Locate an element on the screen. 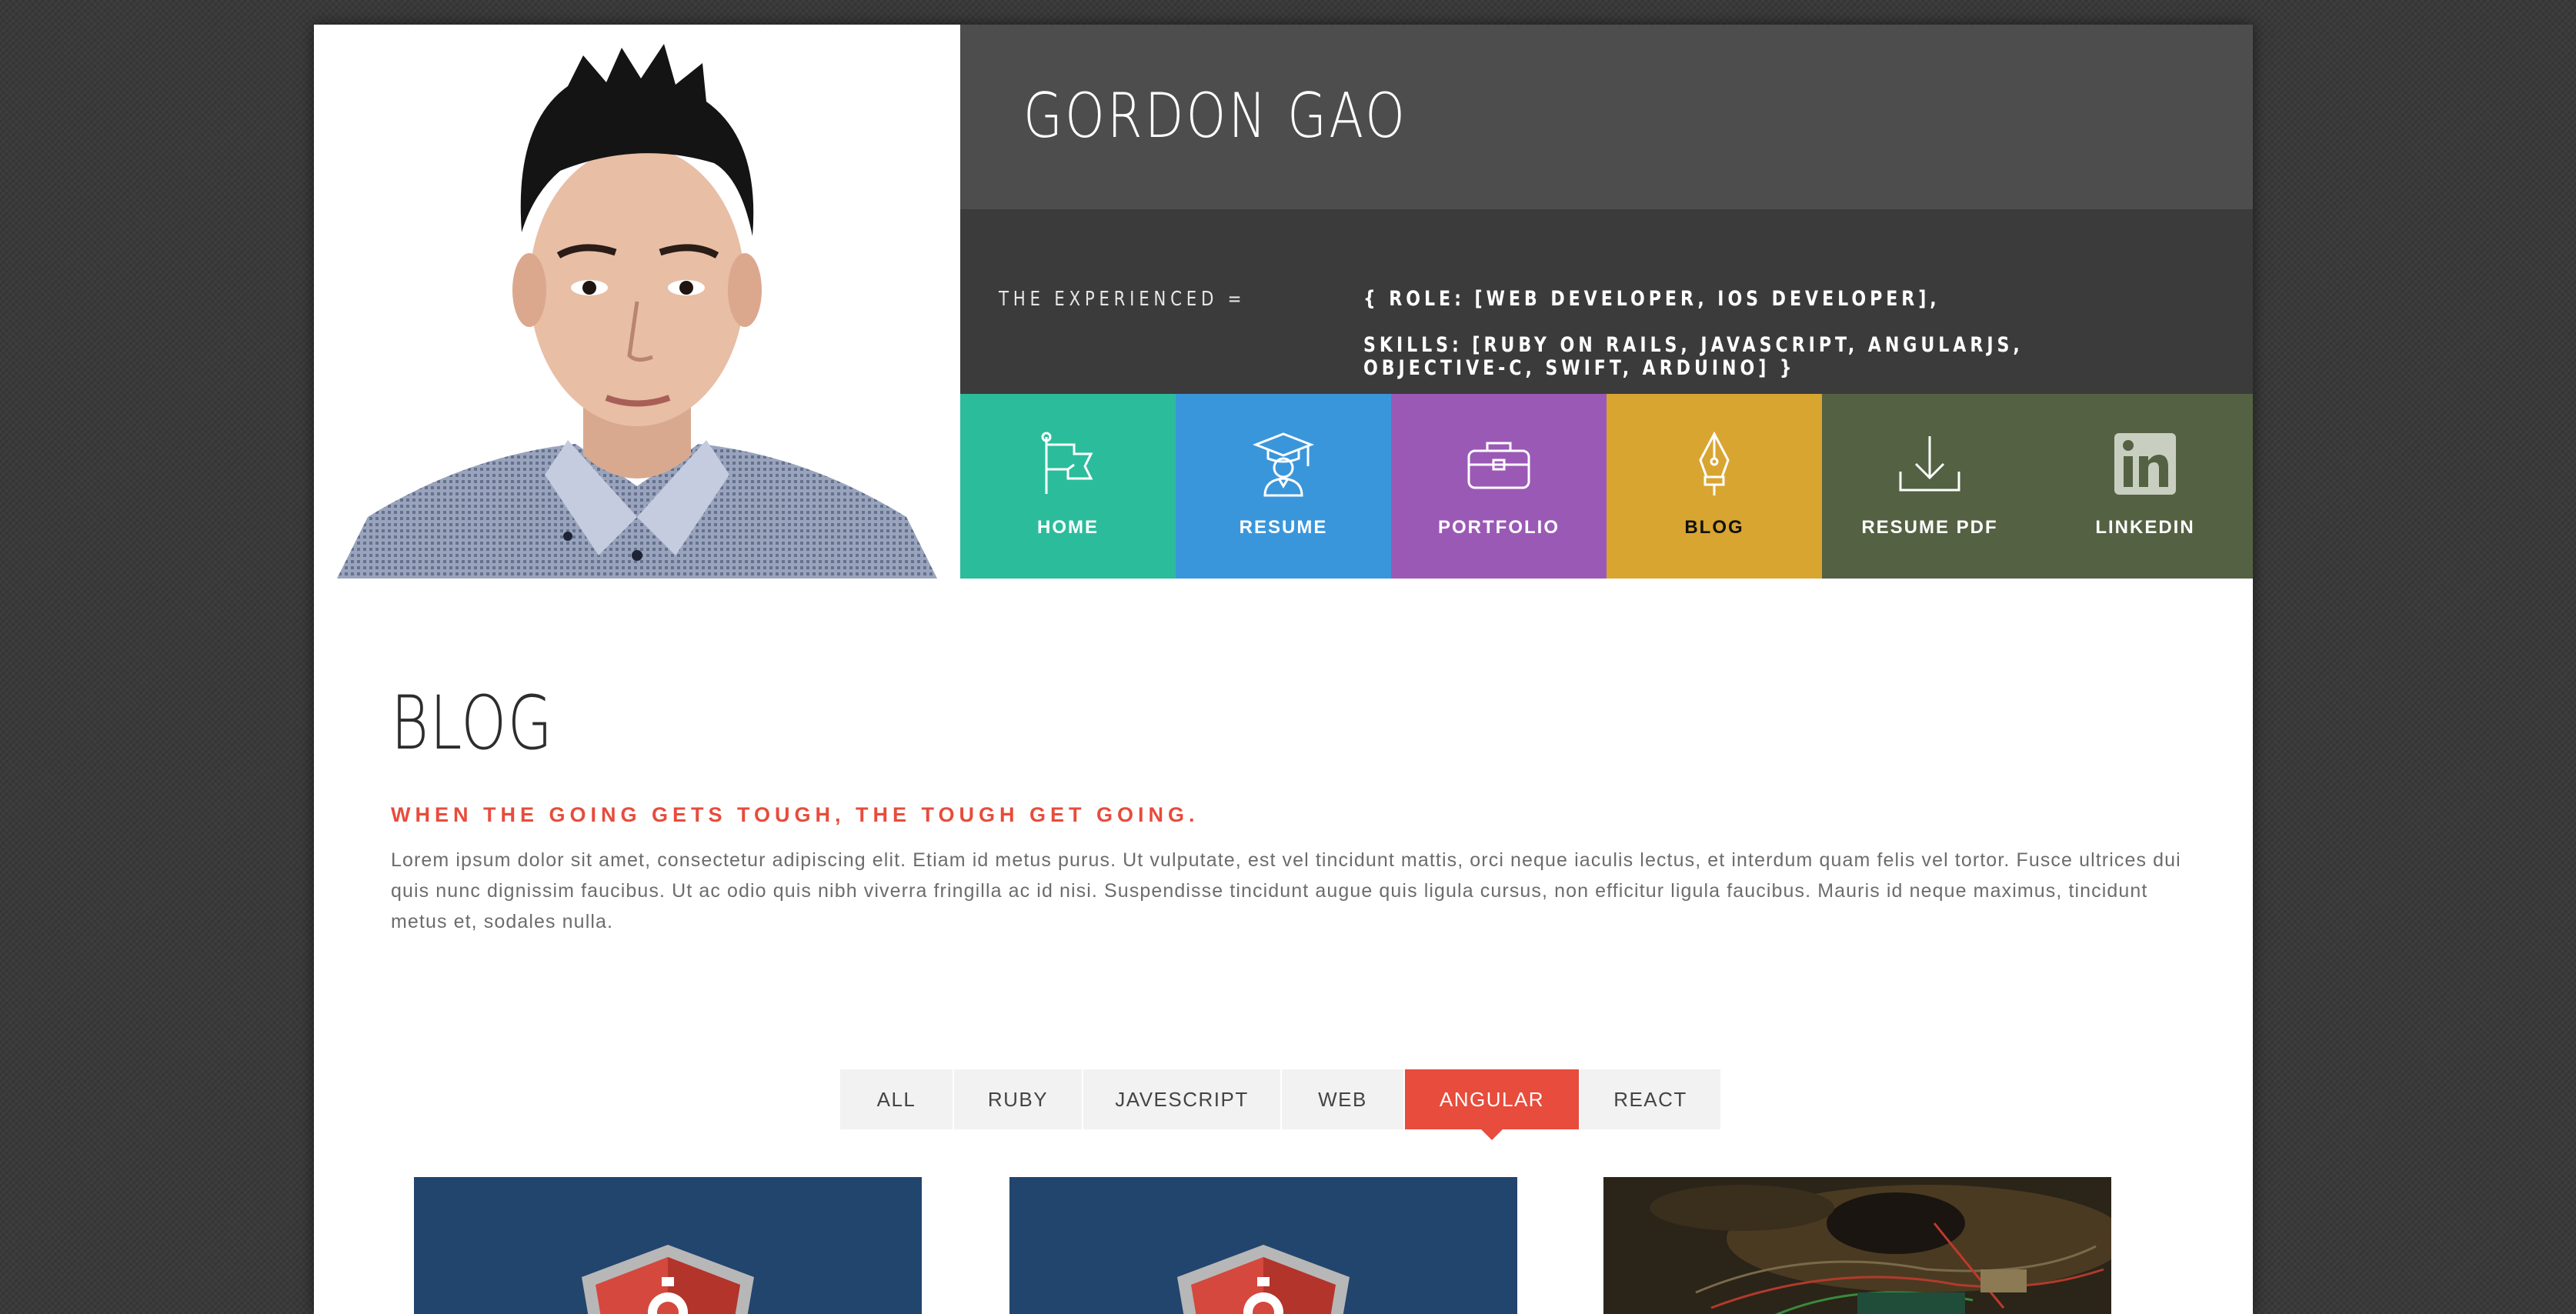 This screenshot has height=1314, width=2576. nav-linkedin-label: LINKEDIN is located at coordinates (2145, 527).